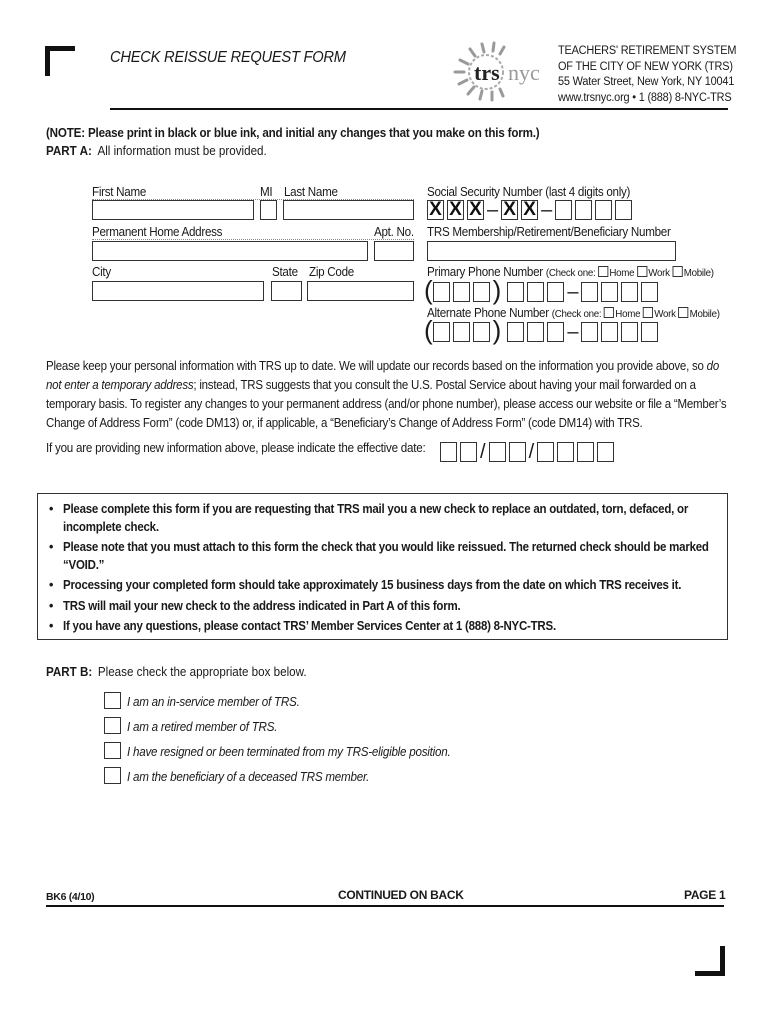 Image resolution: width=770 pixels, height=1024 pixels. Describe the element at coordinates (112, 725) in the screenshot. I see `retired-checkbox` at that location.